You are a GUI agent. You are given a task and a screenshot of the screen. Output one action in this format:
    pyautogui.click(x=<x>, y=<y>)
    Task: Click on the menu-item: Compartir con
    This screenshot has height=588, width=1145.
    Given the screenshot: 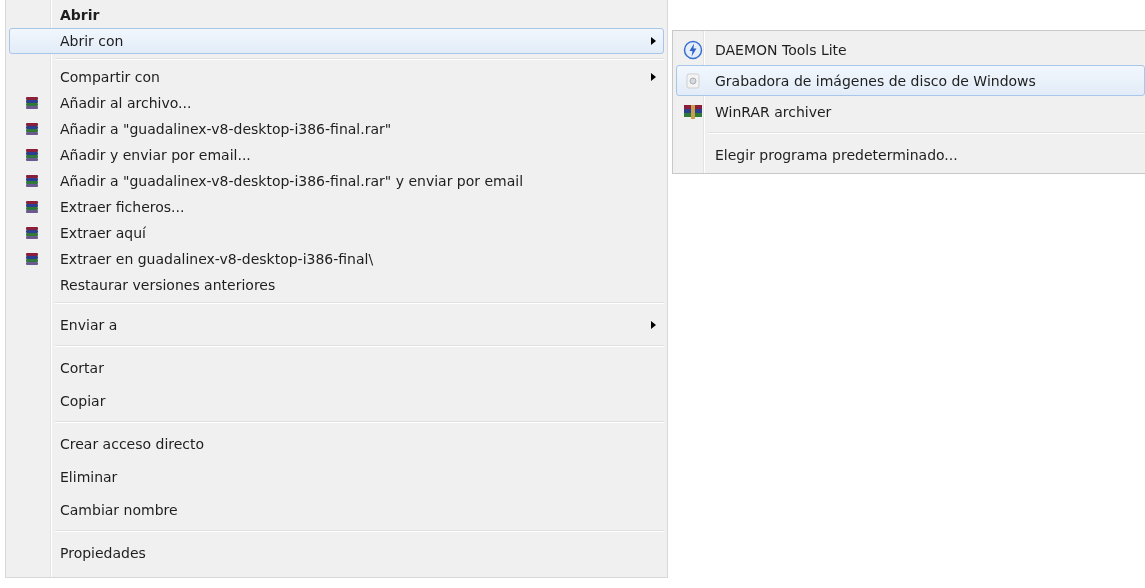 What is the action you would take?
    pyautogui.click(x=336, y=77)
    